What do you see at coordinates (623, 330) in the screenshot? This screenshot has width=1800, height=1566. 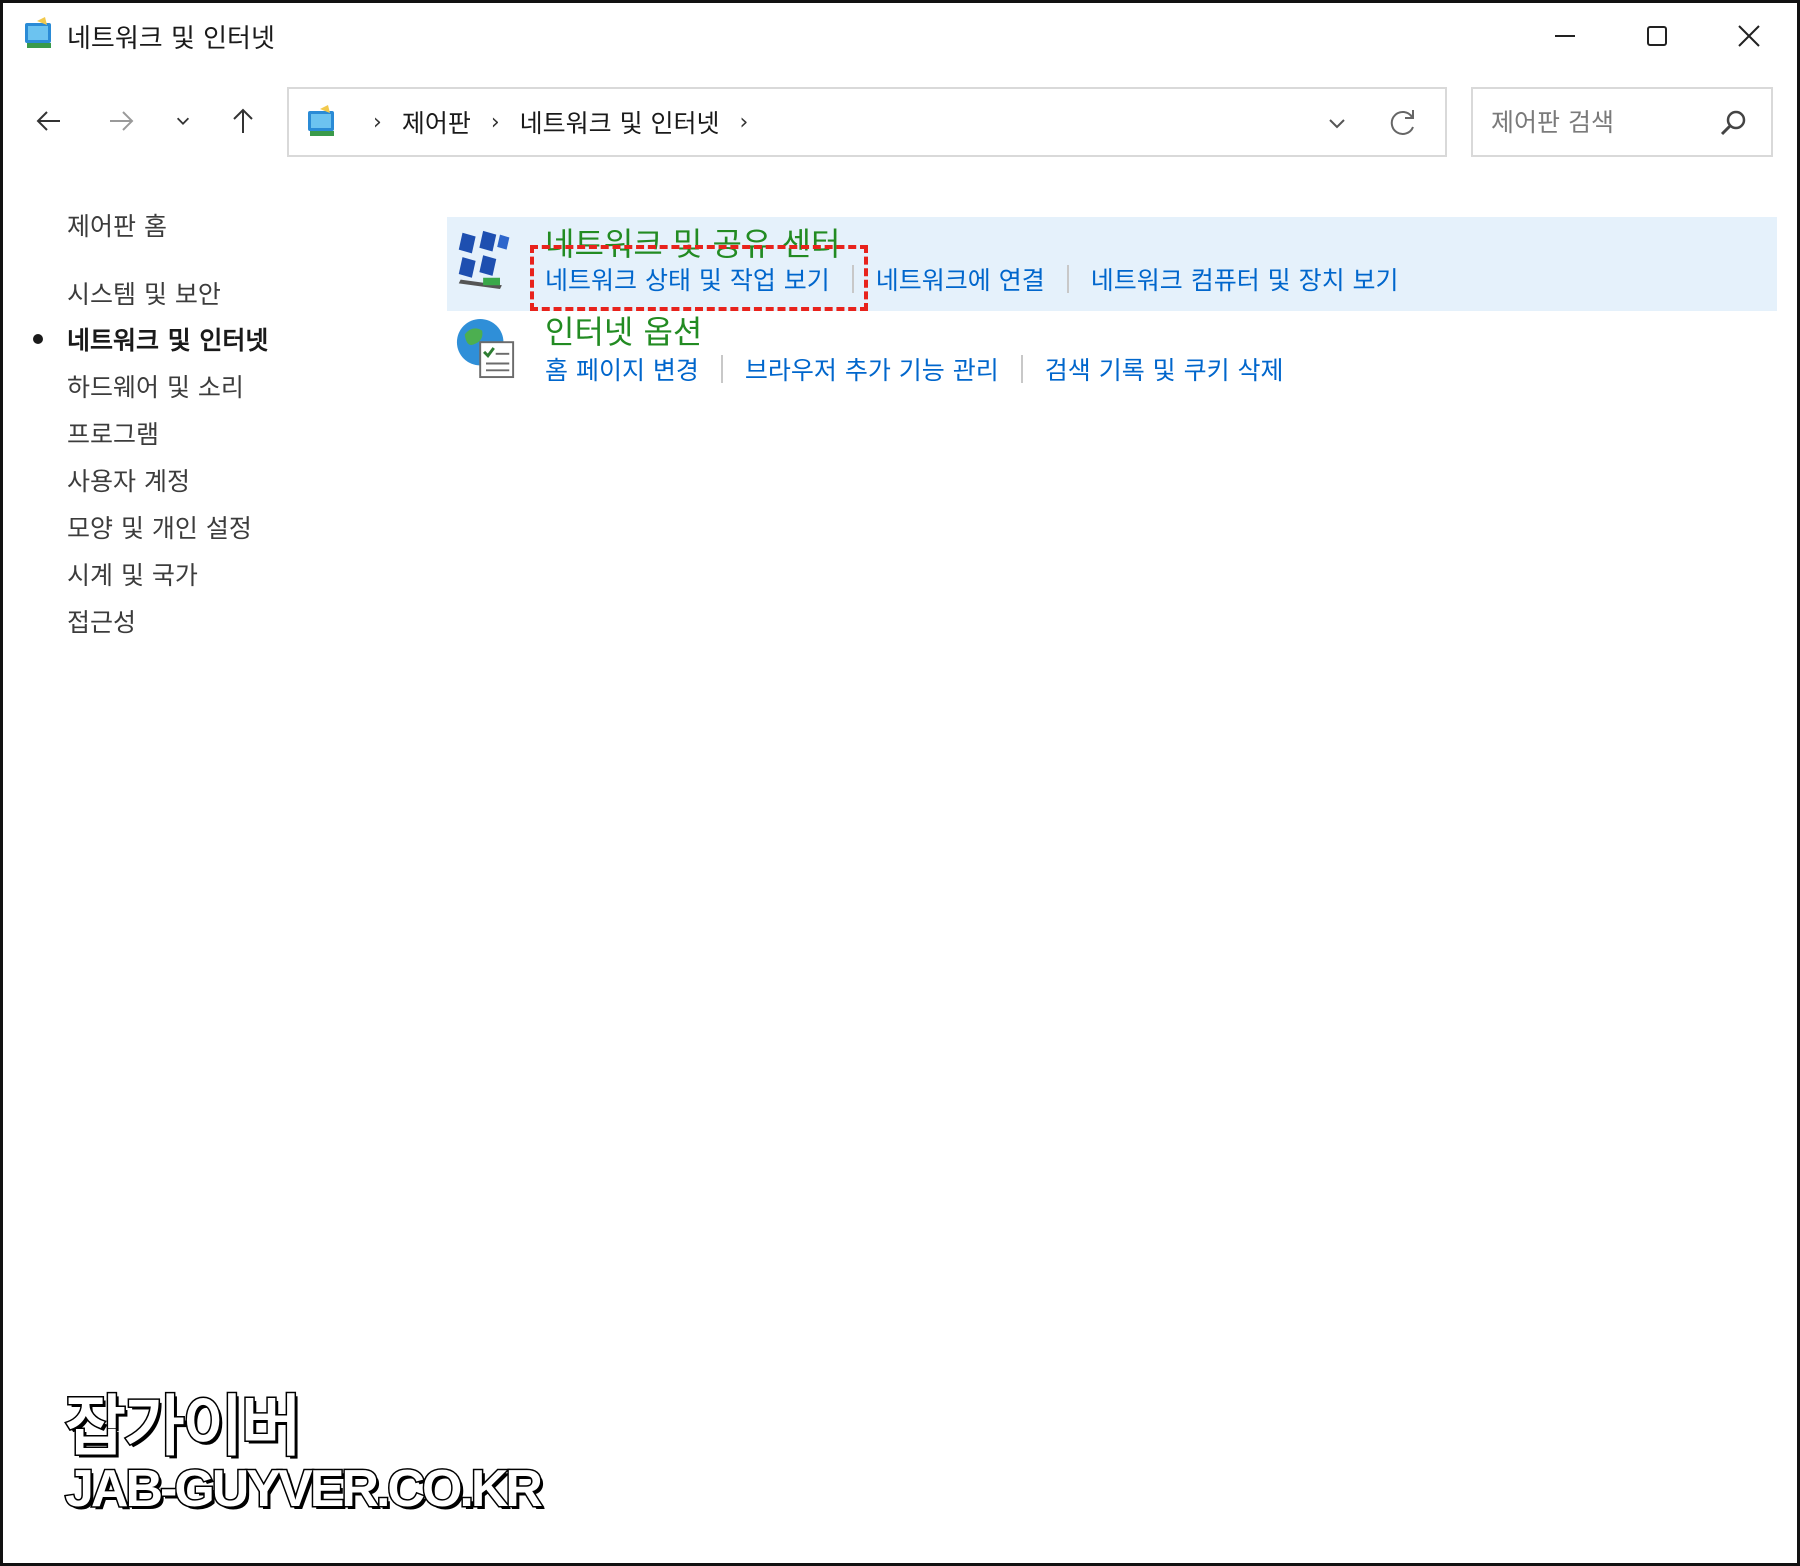 I see `category-title-internet-options: 인터넷 옵션` at bounding box center [623, 330].